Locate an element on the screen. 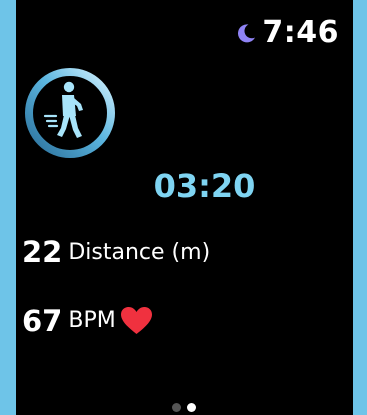  page-dot is located at coordinates (176, 407).